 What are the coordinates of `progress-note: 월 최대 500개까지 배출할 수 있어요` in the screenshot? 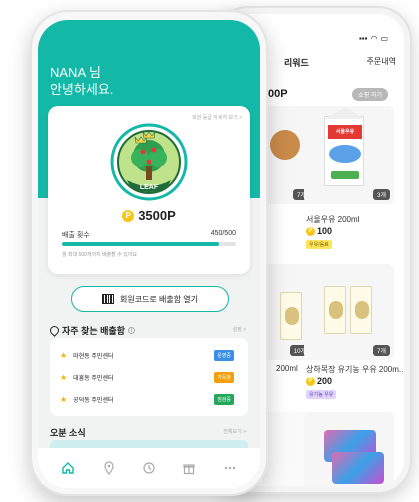 It's located at (100, 255).